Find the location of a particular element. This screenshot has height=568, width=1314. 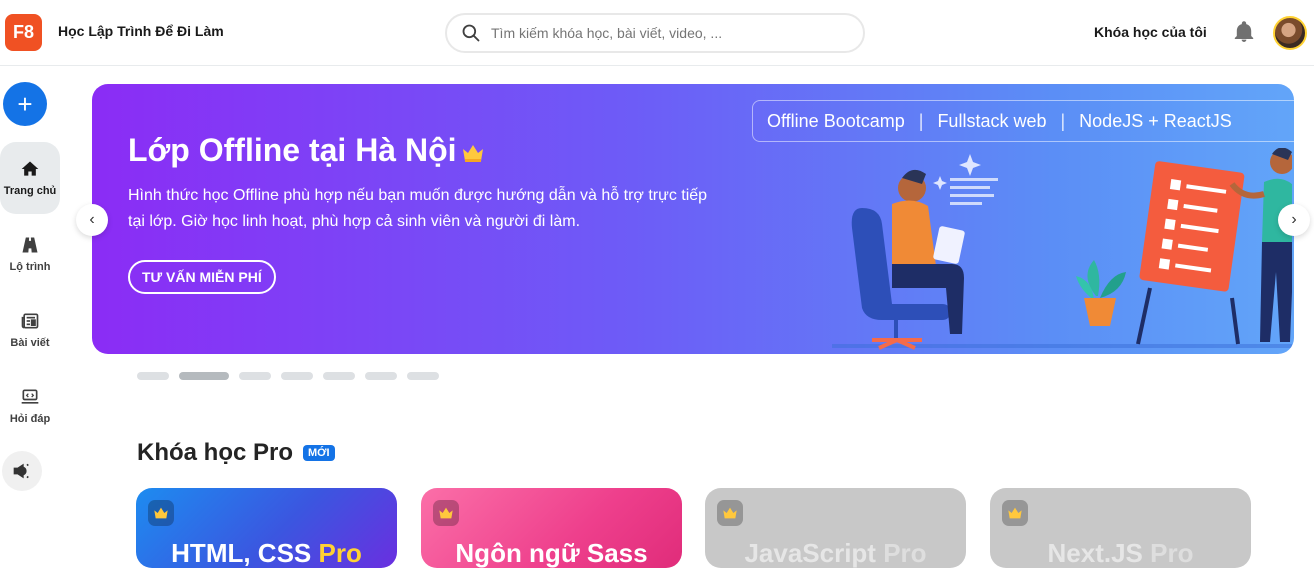

home-icon is located at coordinates (30, 168).